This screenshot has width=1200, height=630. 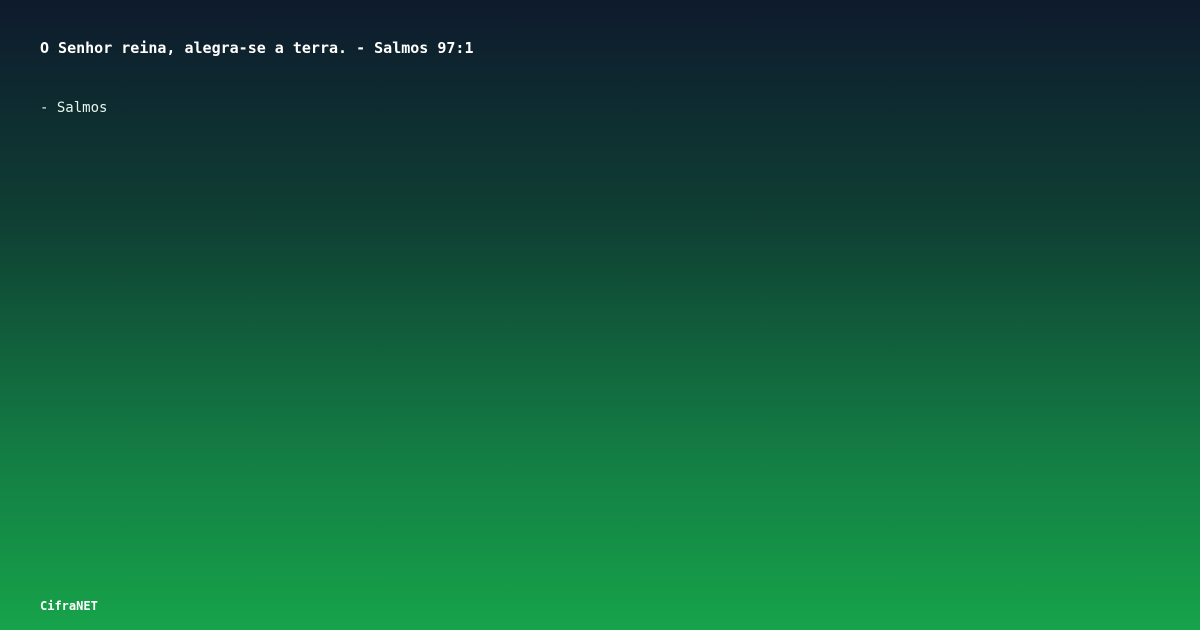 What do you see at coordinates (74, 108) in the screenshot?
I see `quote-author: - Salmos` at bounding box center [74, 108].